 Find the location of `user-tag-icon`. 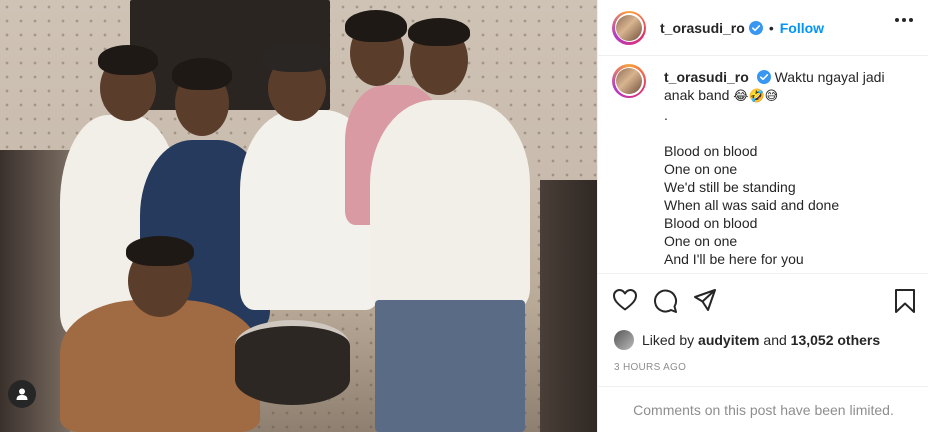

user-tag-icon is located at coordinates (22, 394).